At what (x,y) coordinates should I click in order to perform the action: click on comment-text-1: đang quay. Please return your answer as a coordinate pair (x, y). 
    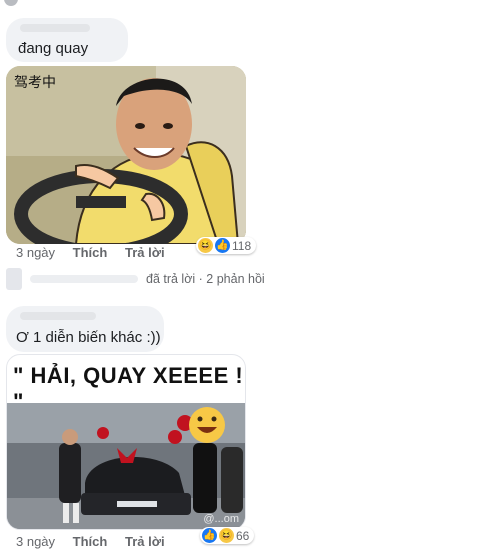
    Looking at the image, I should click on (53, 48).